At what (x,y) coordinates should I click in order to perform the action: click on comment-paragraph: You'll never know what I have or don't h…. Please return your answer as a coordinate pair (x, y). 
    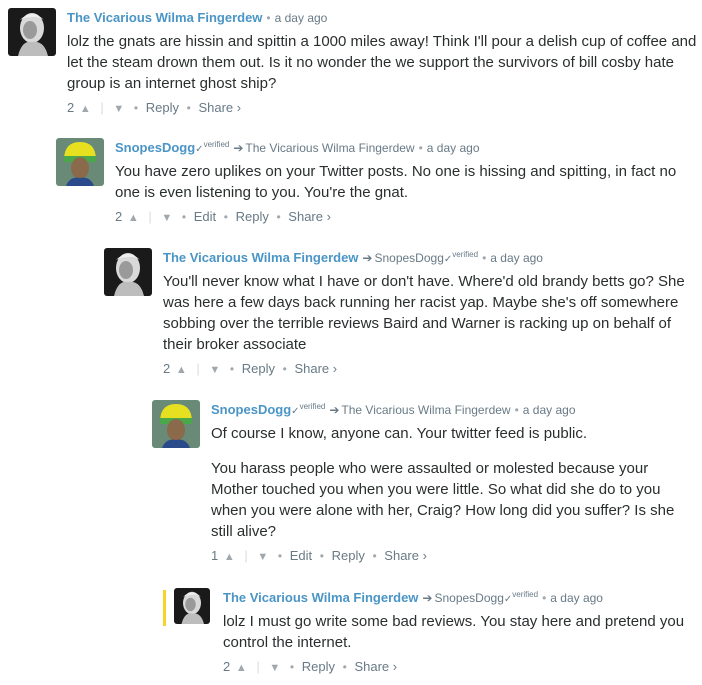
    Looking at the image, I should click on (424, 313).